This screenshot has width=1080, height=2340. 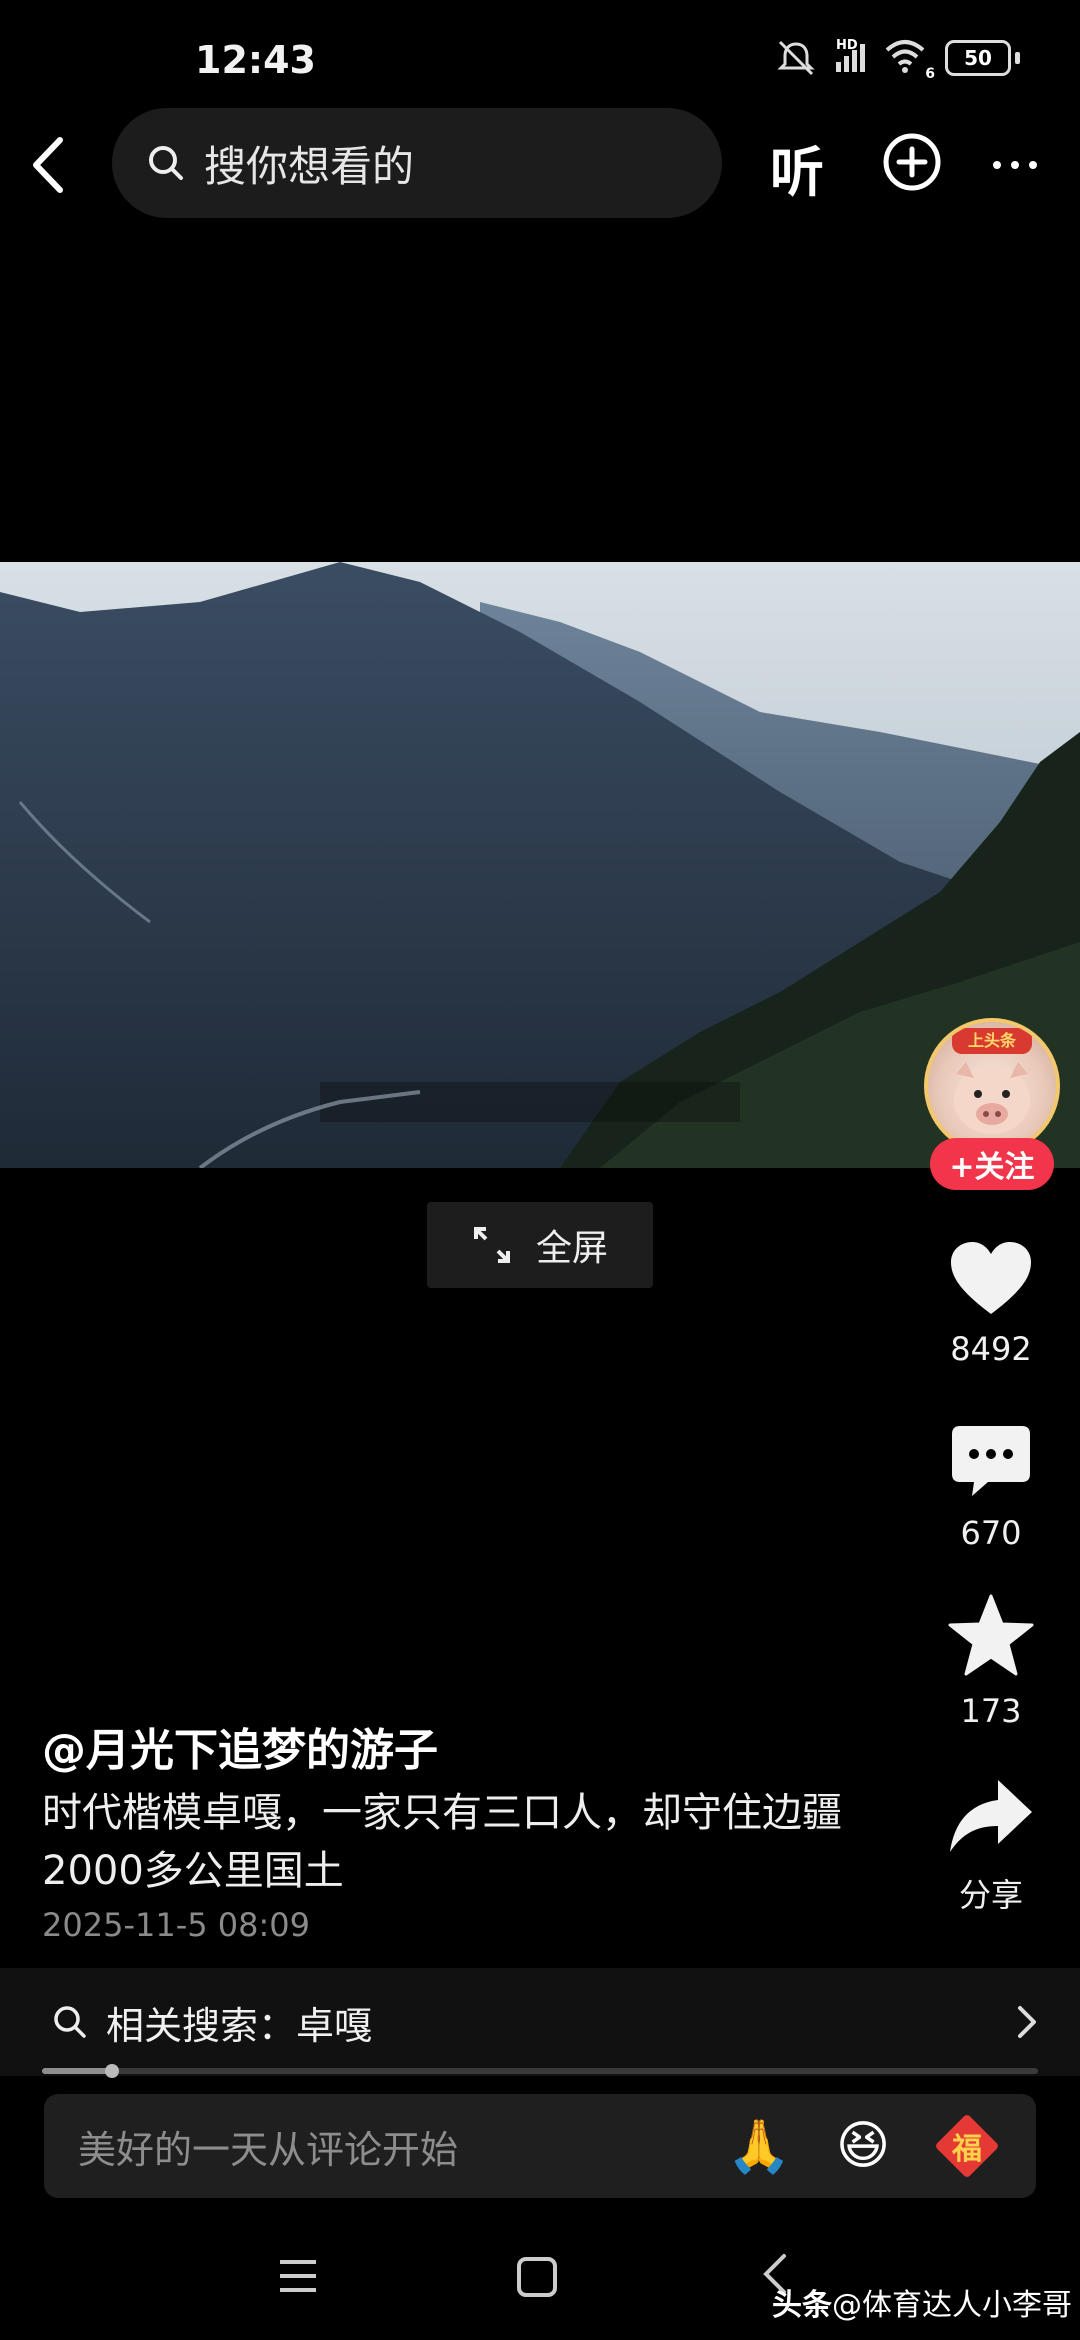 I want to click on status-time: 12:43, so click(x=255, y=60).